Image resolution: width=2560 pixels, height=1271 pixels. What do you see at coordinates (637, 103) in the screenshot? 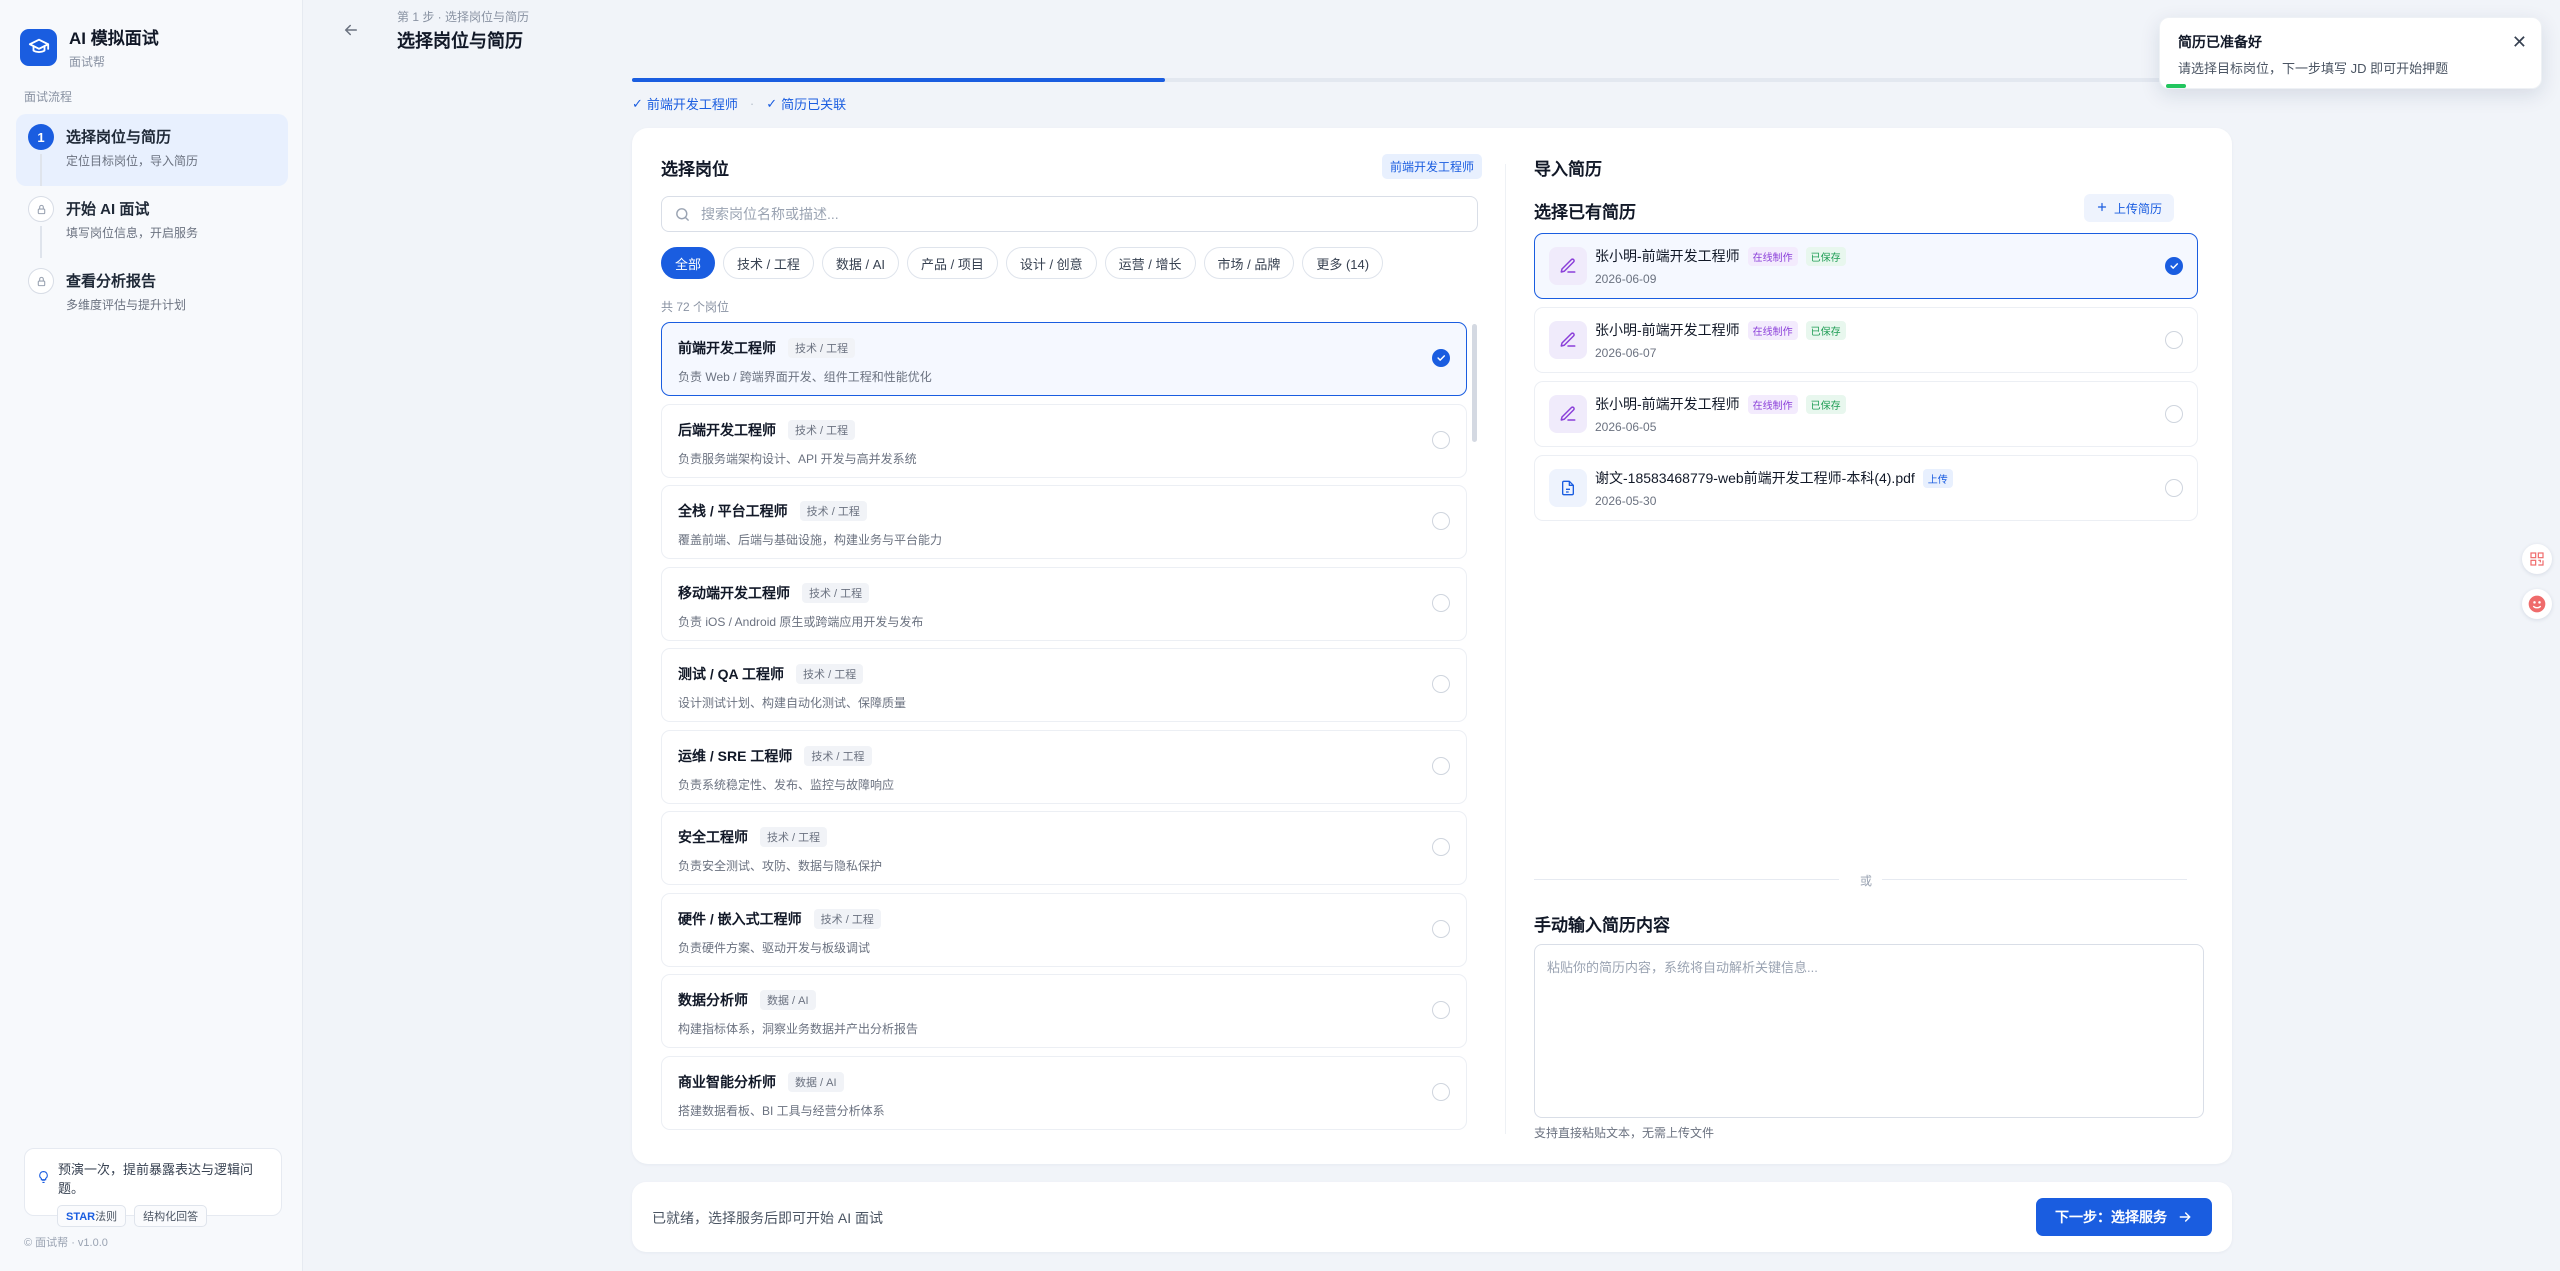
I see `check-icon: ✓` at bounding box center [637, 103].